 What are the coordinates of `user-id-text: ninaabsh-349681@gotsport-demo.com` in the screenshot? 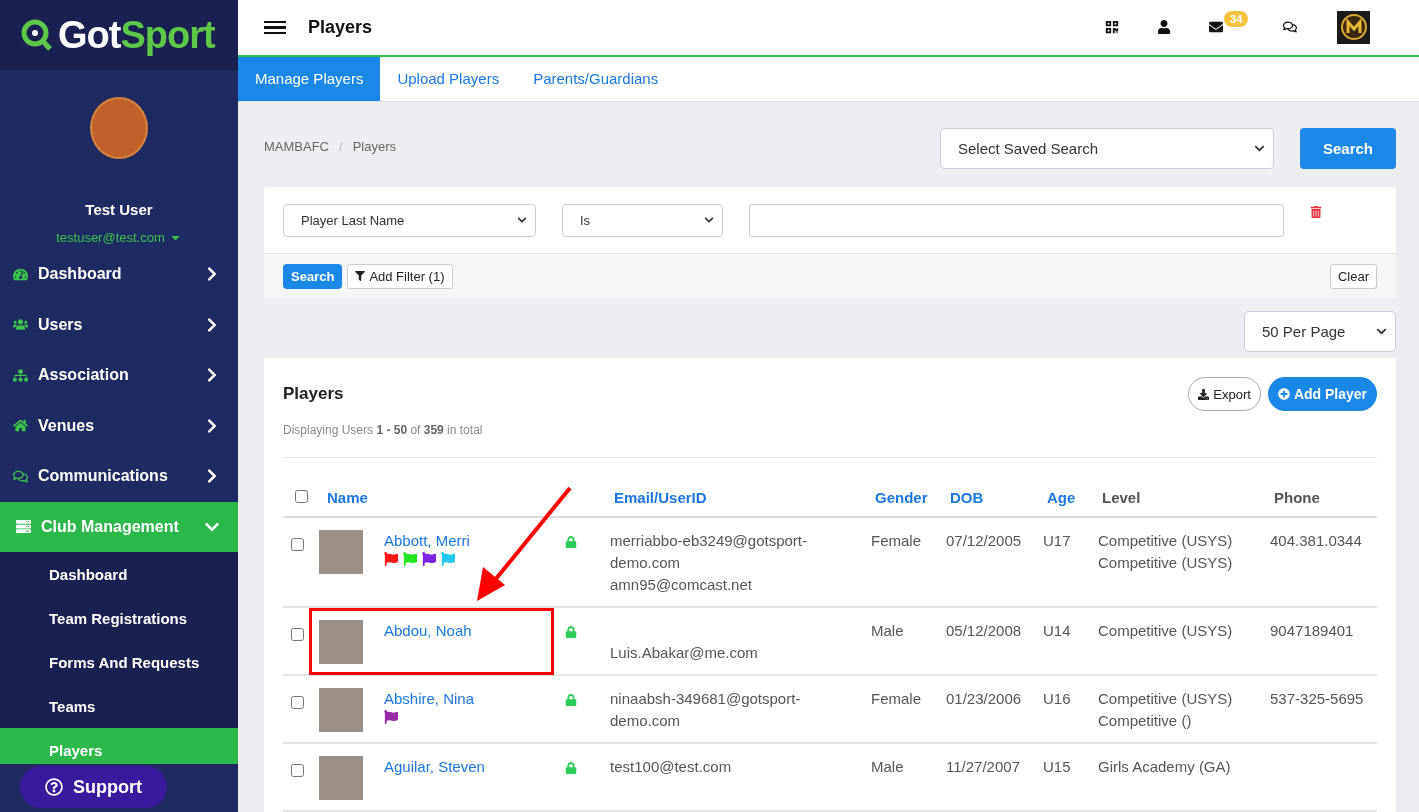 It's located at (706, 710).